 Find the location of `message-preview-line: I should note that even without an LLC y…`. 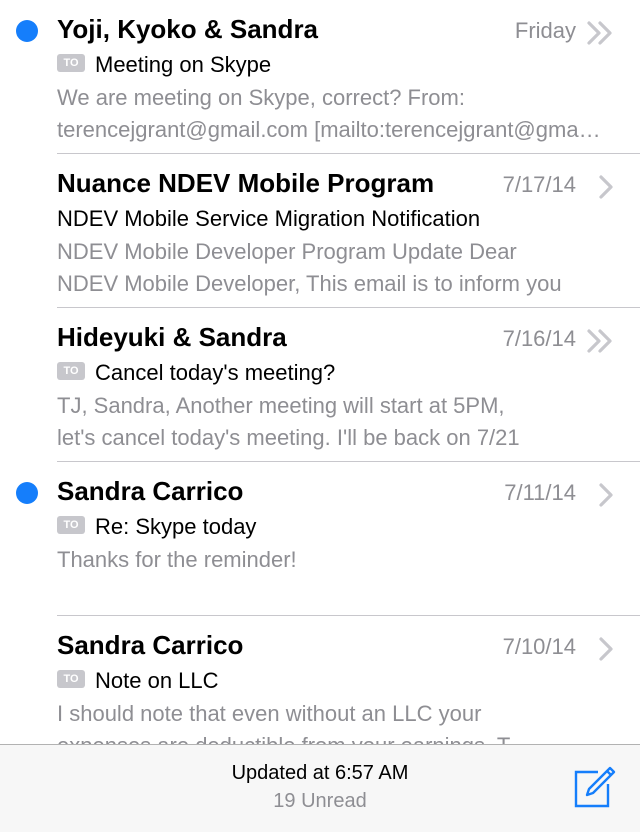

message-preview-line: I should note that even without an LLC y… is located at coordinates (269, 713).